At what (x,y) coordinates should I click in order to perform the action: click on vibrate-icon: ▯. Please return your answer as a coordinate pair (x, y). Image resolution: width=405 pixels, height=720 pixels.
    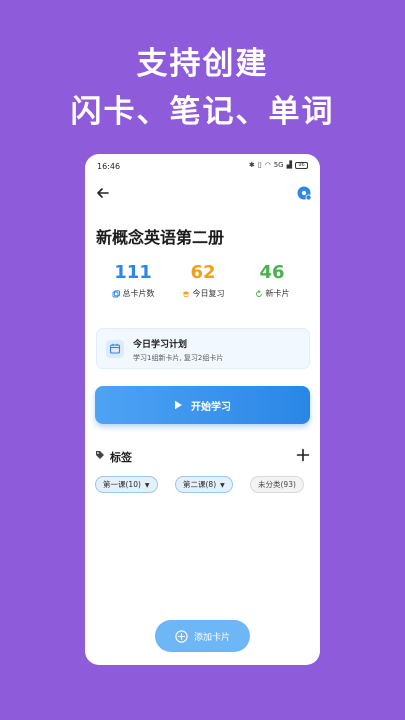
    Looking at the image, I should click on (259, 165).